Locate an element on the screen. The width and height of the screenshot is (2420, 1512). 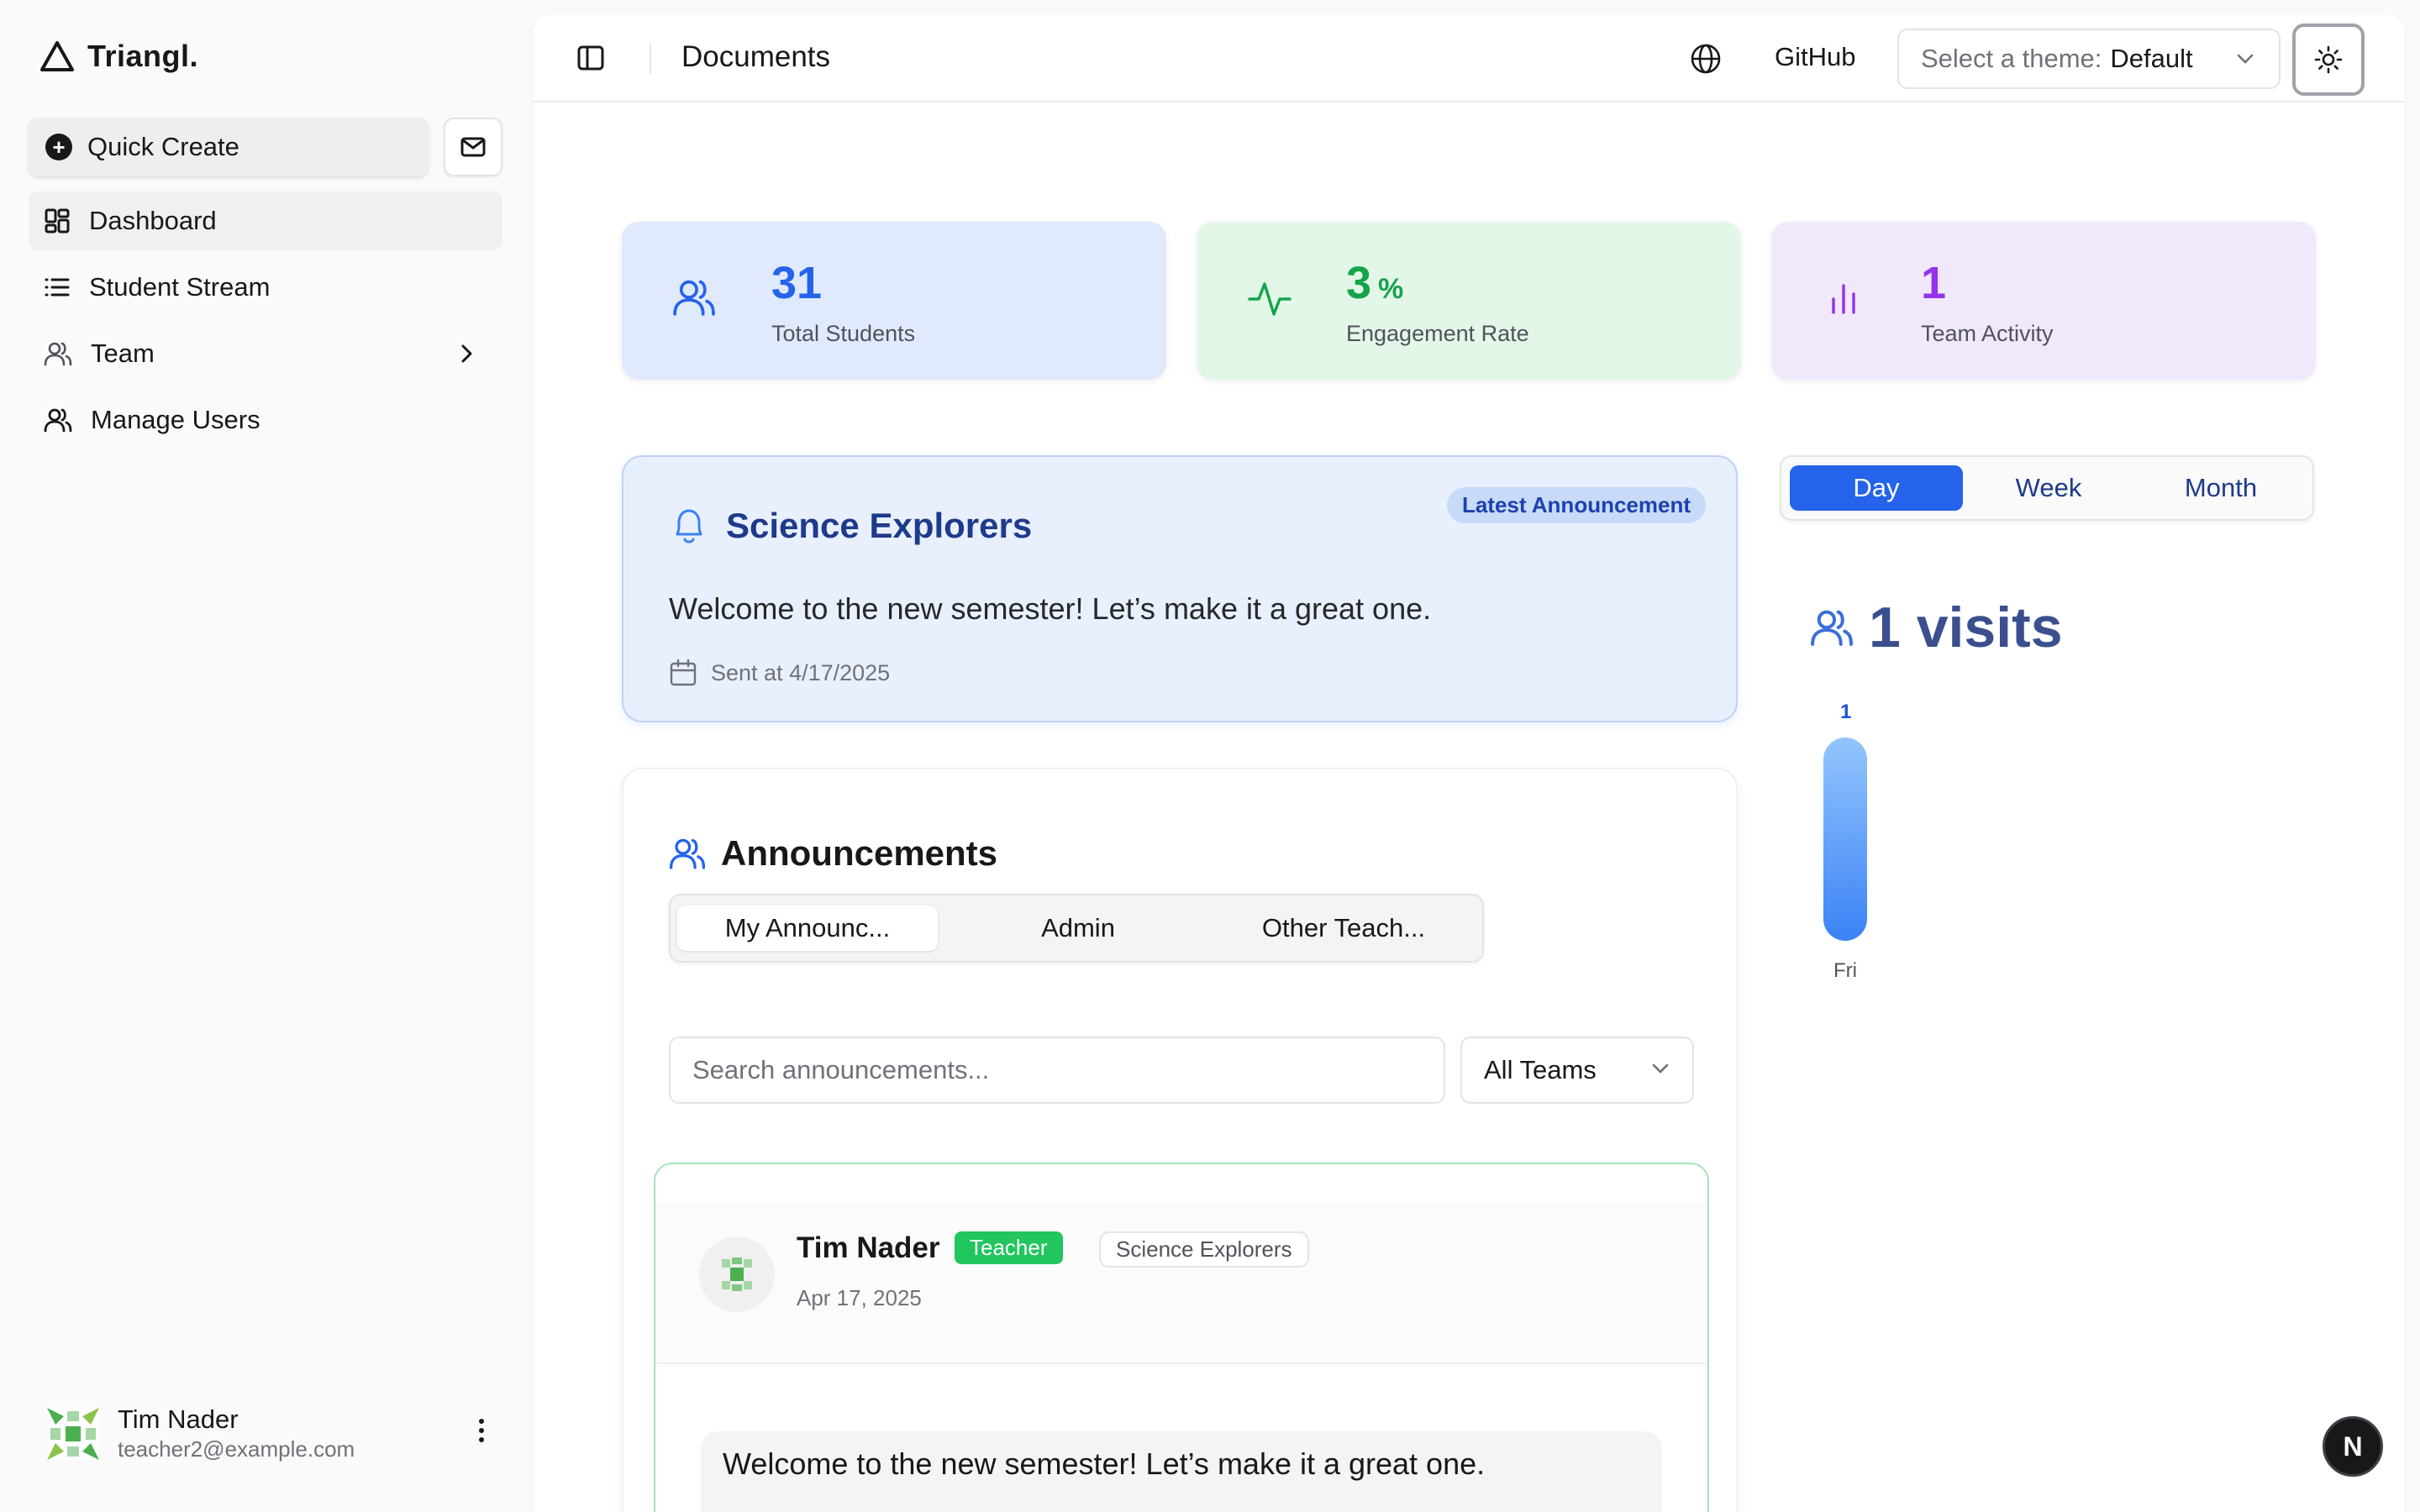
quick-actions: + Quick Create is located at coordinates (265, 147).